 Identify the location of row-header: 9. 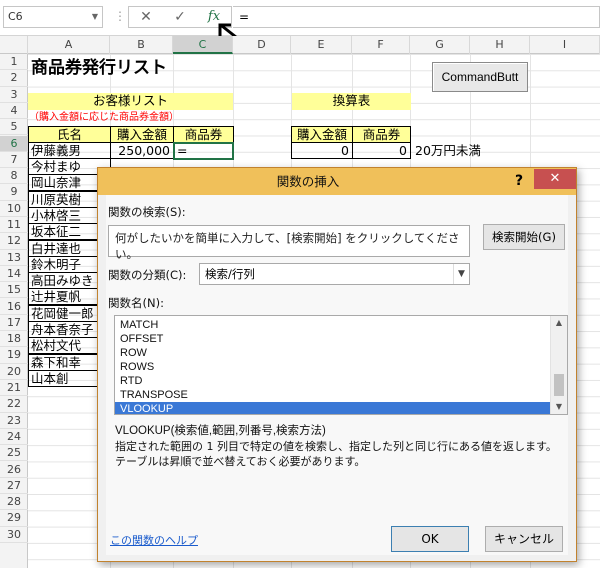
(14, 192).